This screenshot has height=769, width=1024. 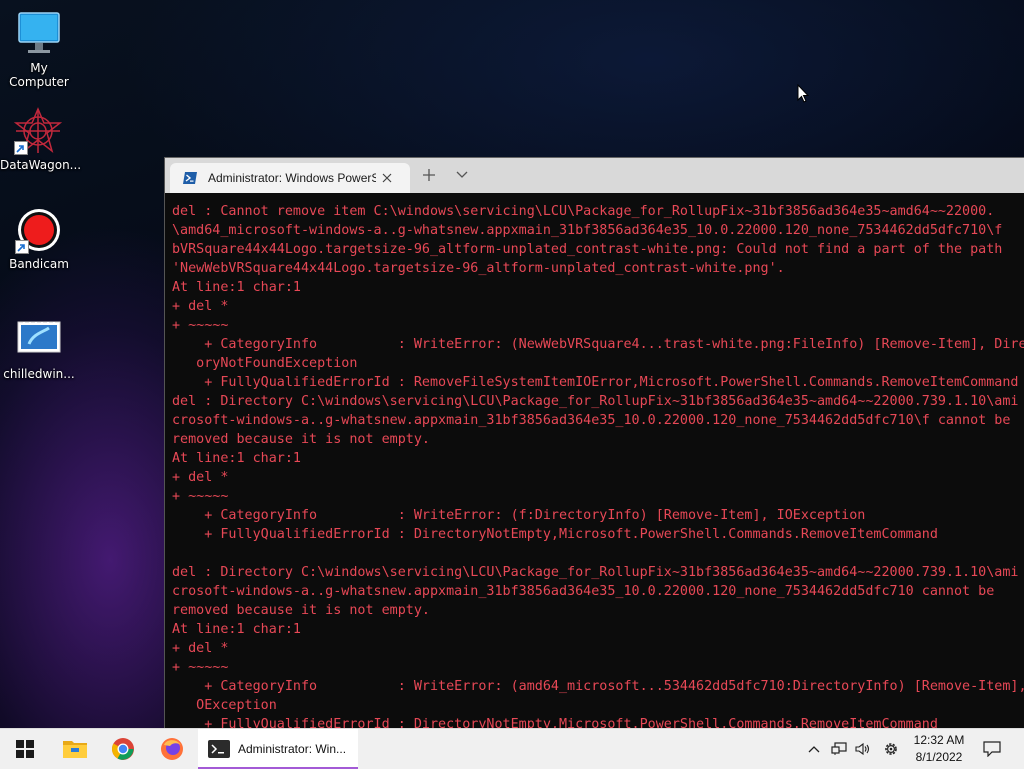 What do you see at coordinates (803, 93) in the screenshot?
I see `mouse-pointer-icon` at bounding box center [803, 93].